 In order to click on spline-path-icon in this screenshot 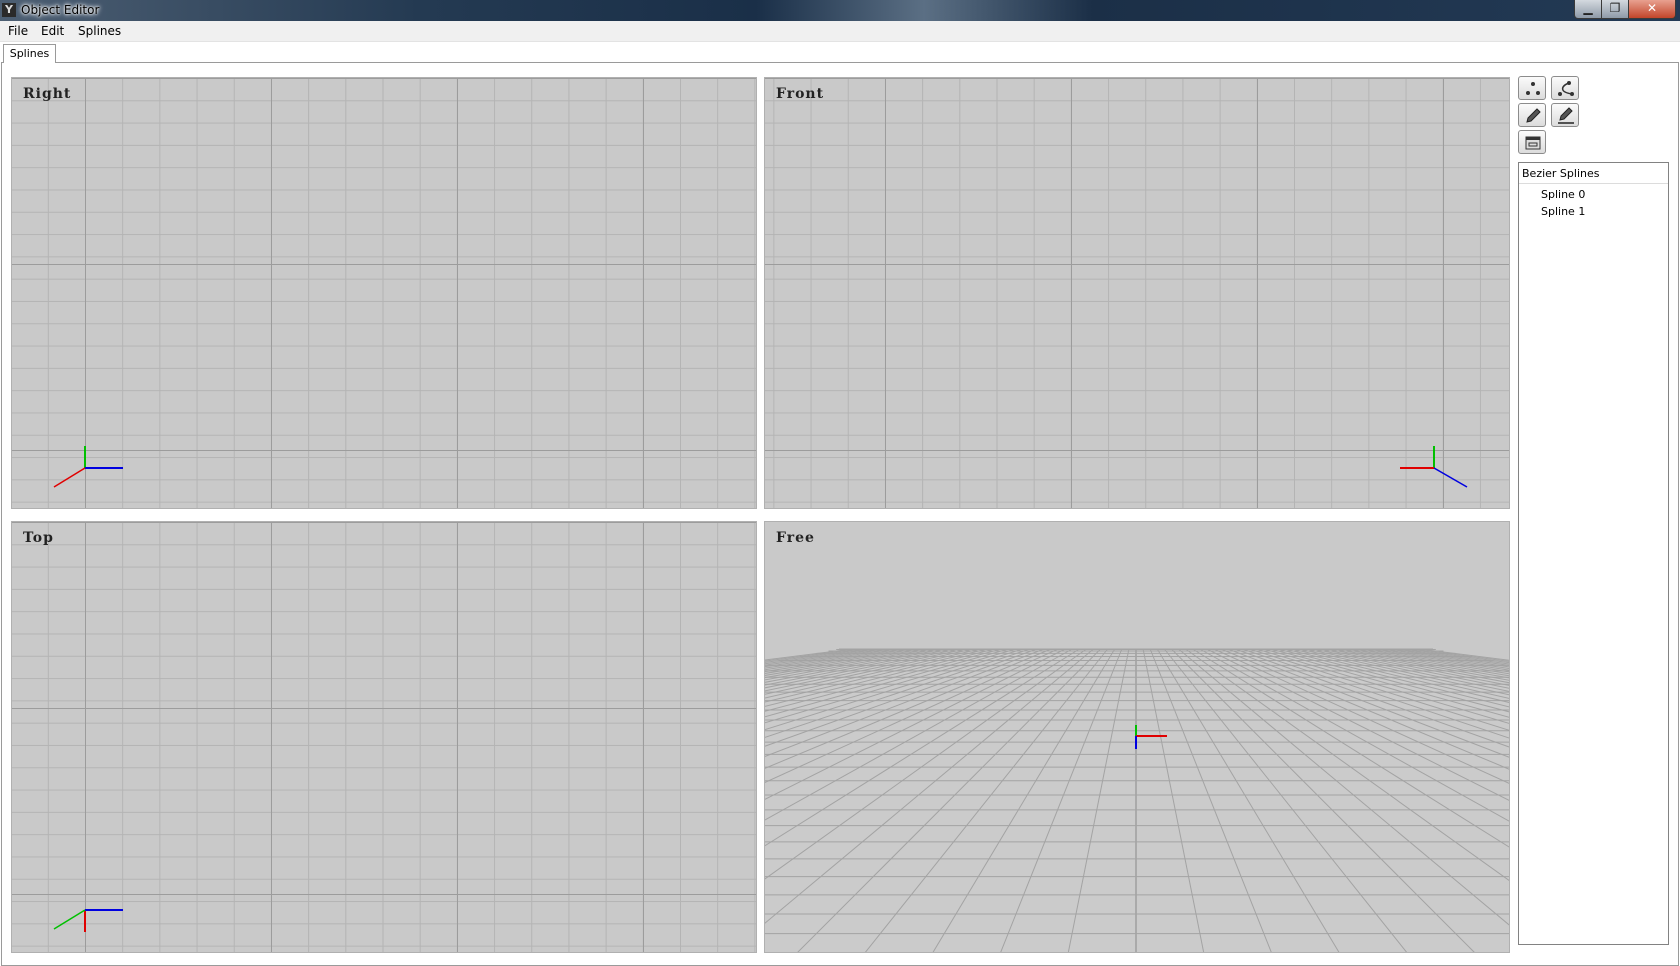, I will do `click(1566, 88)`.